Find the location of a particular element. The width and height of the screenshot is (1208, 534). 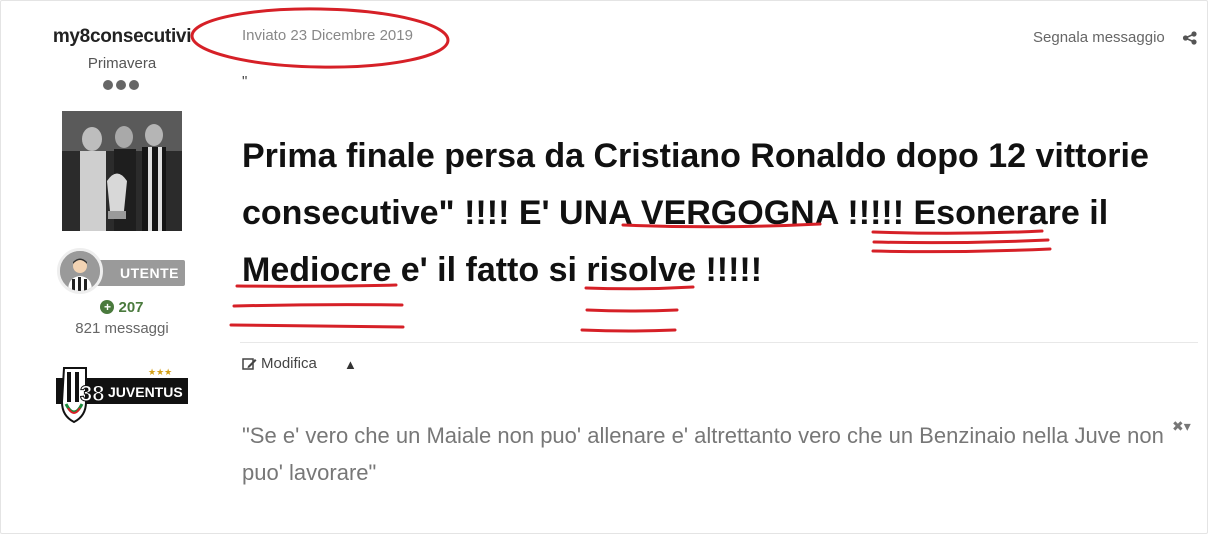

logo-text: JUVENTUS is located at coordinates (145, 392).